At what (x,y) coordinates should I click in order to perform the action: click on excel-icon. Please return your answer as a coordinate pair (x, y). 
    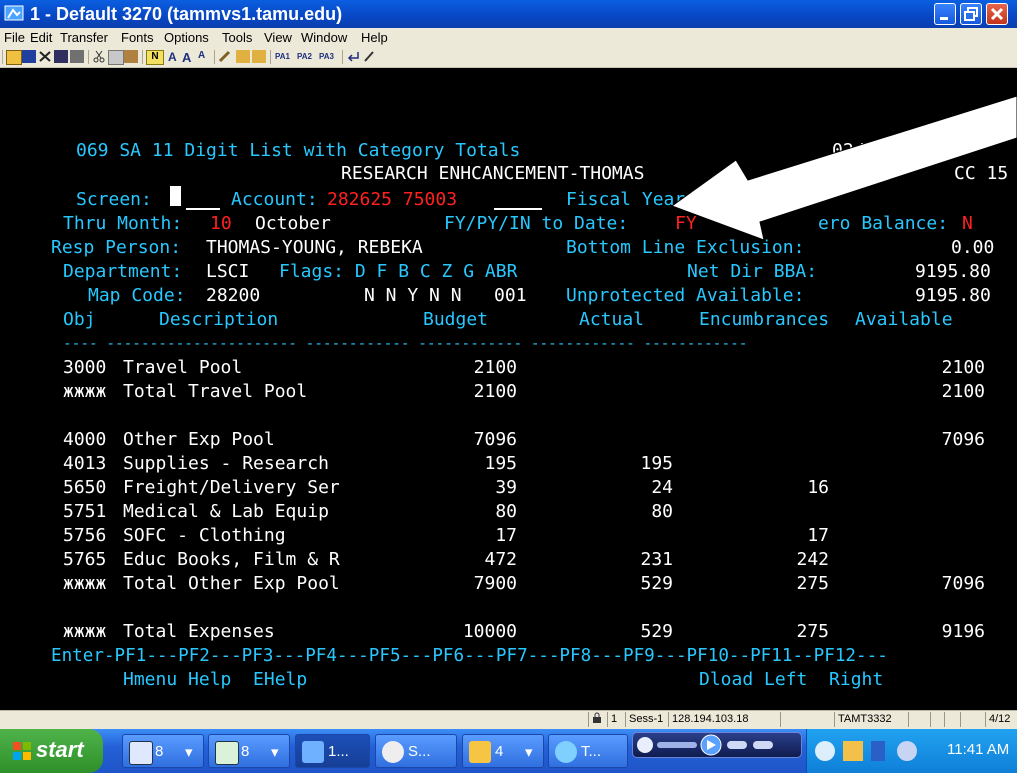
    Looking at the image, I should click on (227, 753).